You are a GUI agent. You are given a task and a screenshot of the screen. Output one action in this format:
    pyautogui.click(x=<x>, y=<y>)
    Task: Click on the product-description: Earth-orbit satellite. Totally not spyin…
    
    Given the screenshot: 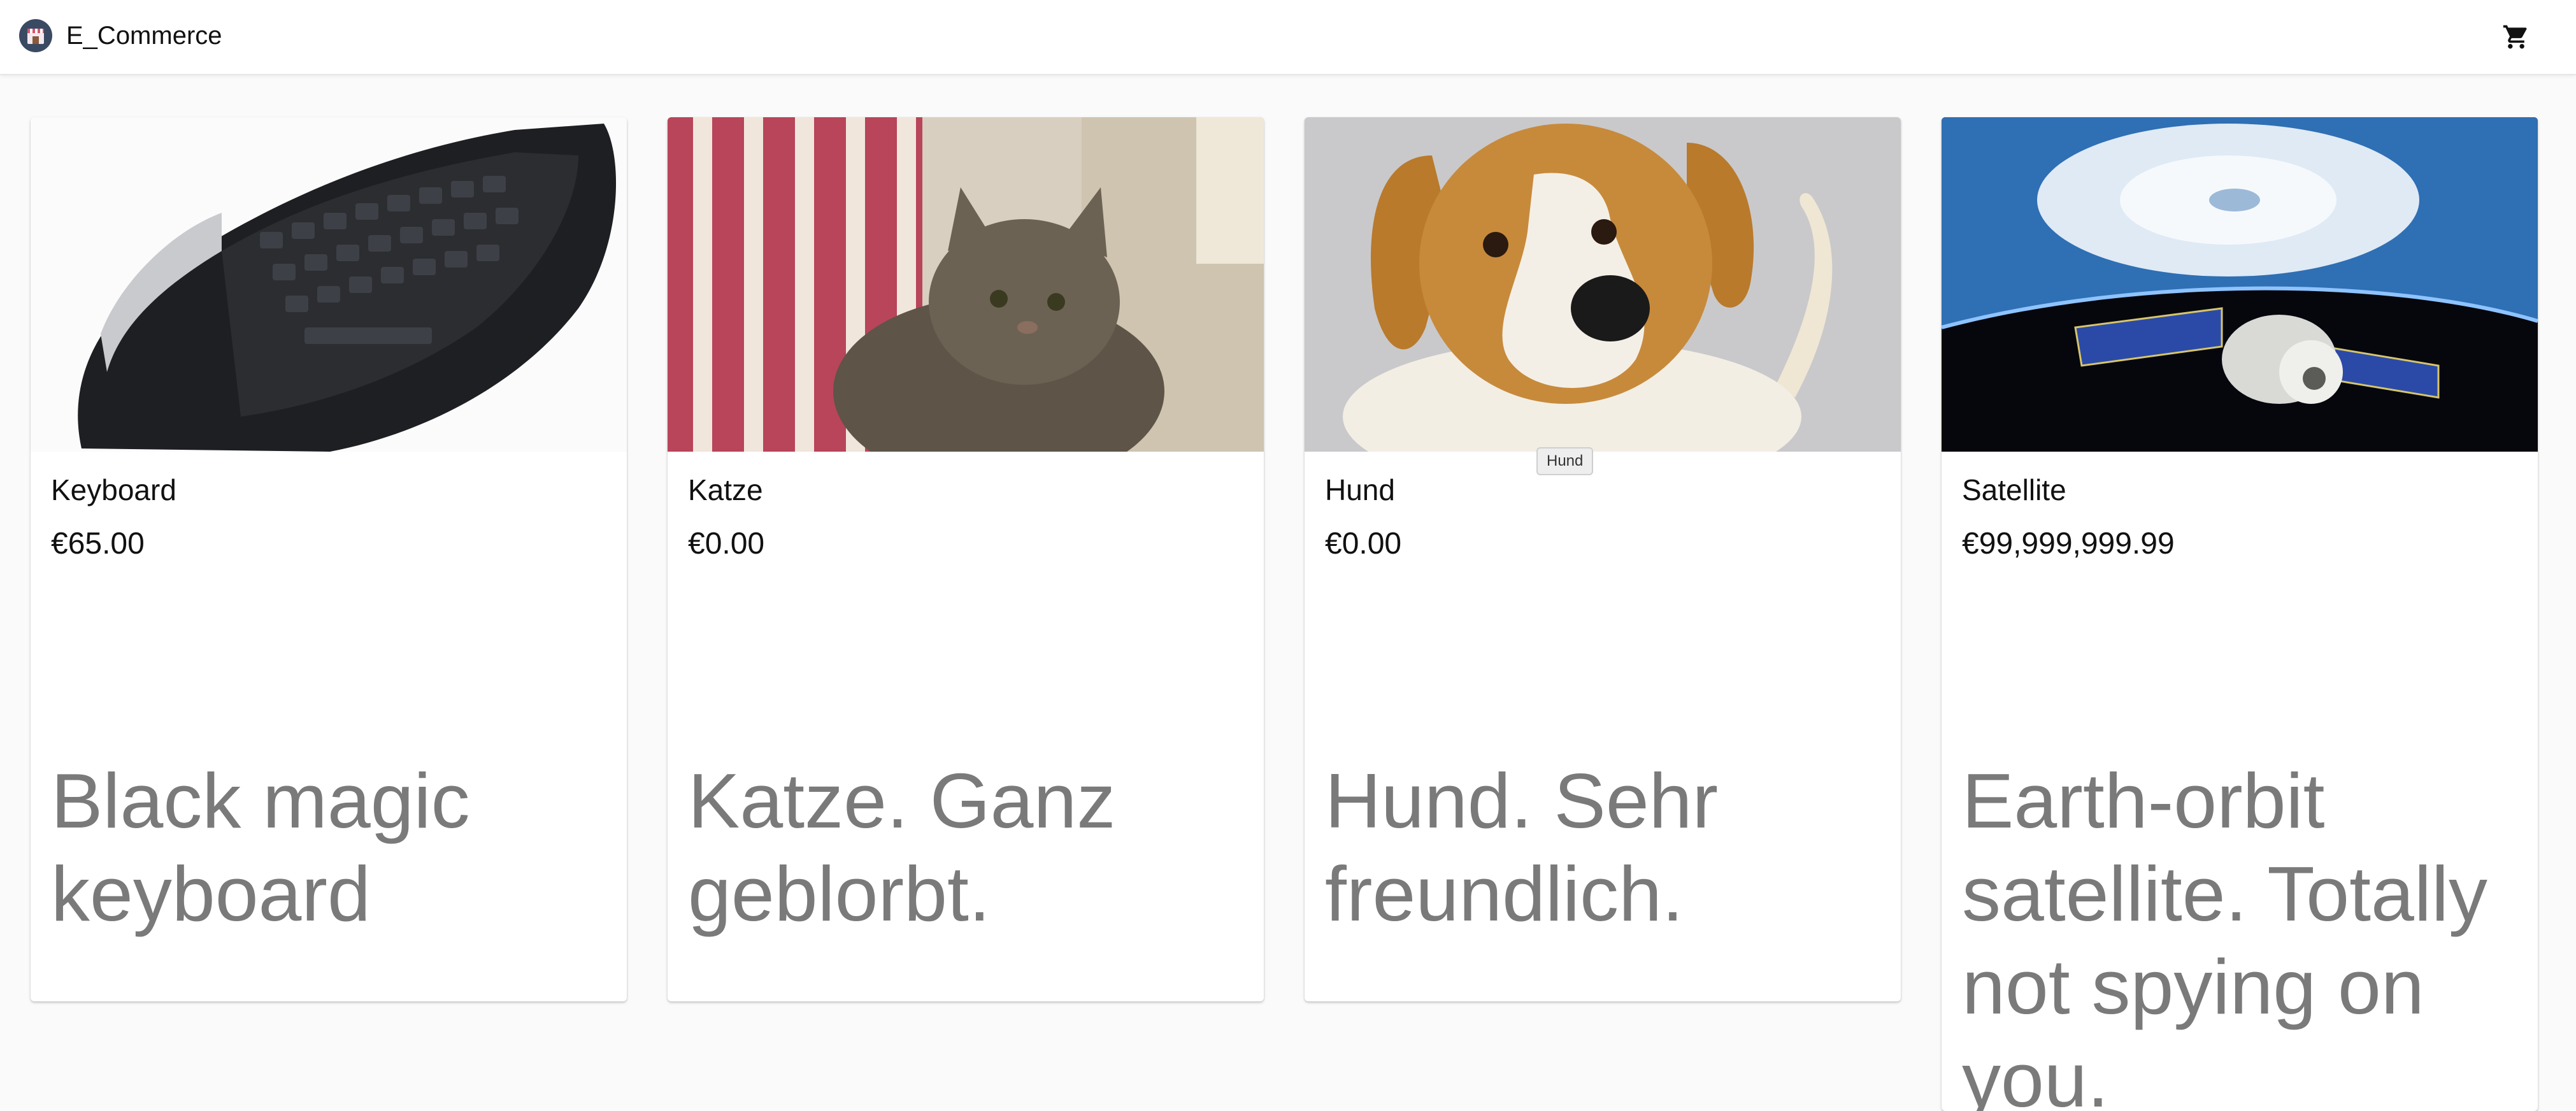 What is the action you would take?
    pyautogui.click(x=2225, y=934)
    